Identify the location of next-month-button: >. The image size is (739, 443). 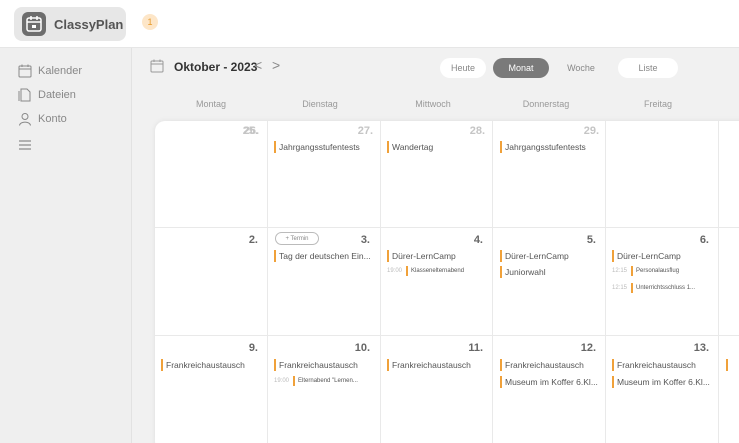
(276, 65).